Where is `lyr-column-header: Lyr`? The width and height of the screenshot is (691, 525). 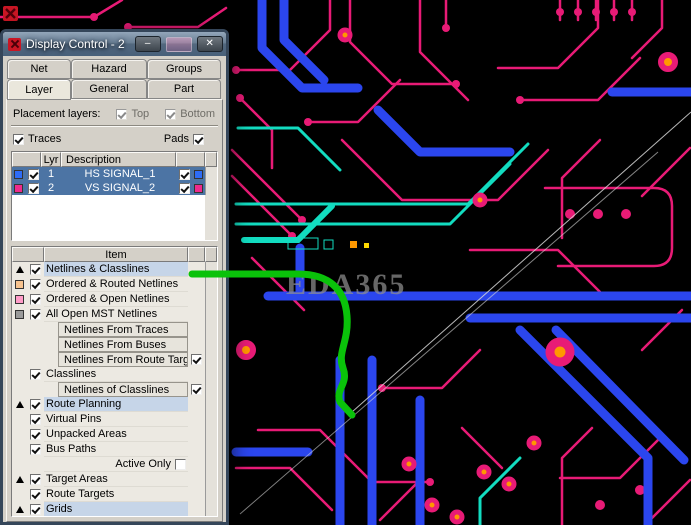
lyr-column-header: Lyr is located at coordinates (51, 159).